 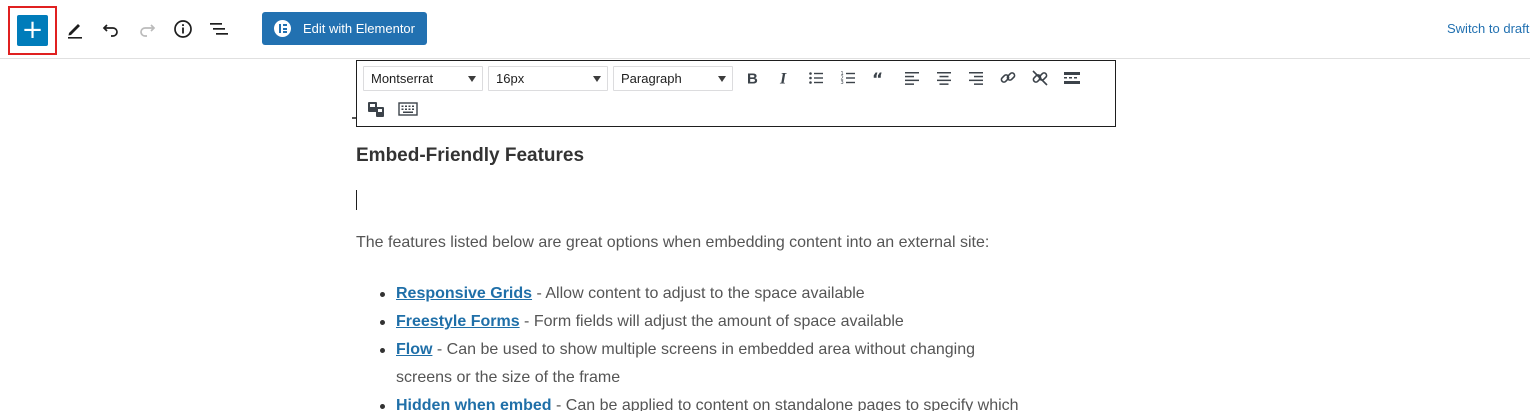 What do you see at coordinates (470, 156) in the screenshot?
I see `content-heading: Embed-Friendly Features` at bounding box center [470, 156].